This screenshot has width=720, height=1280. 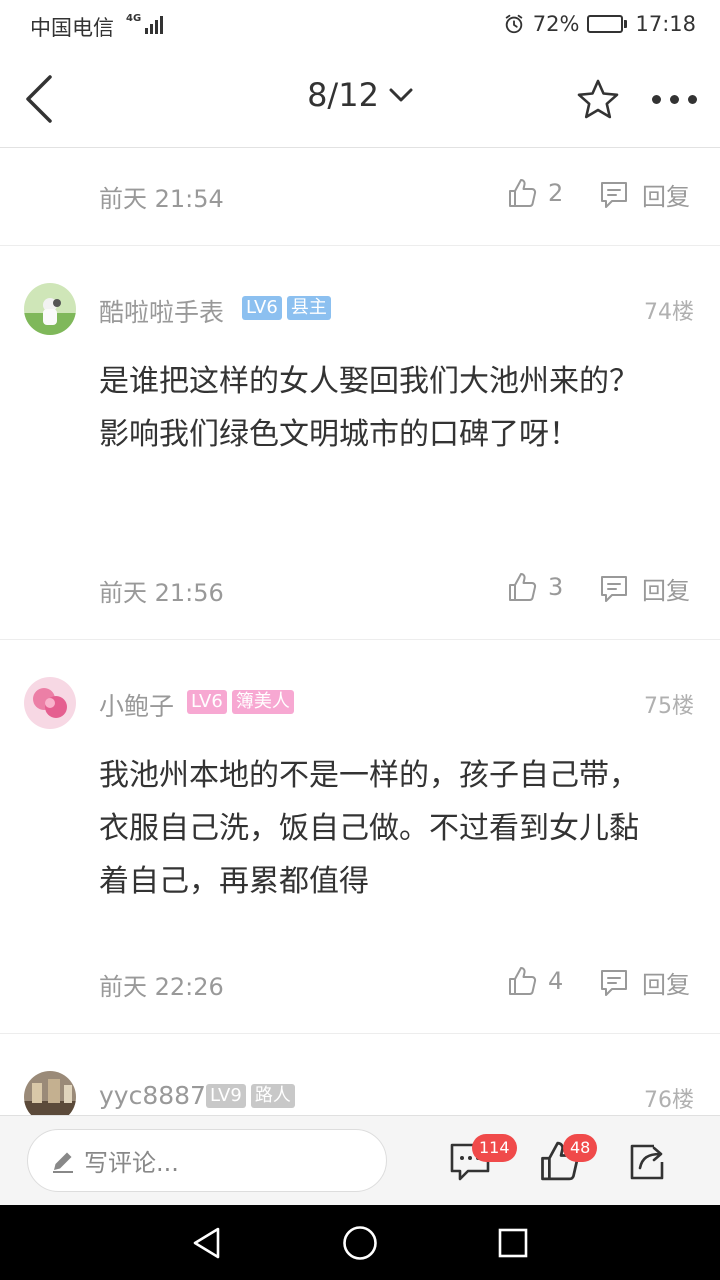 I want to click on network-type: 4G, so click(x=134, y=18).